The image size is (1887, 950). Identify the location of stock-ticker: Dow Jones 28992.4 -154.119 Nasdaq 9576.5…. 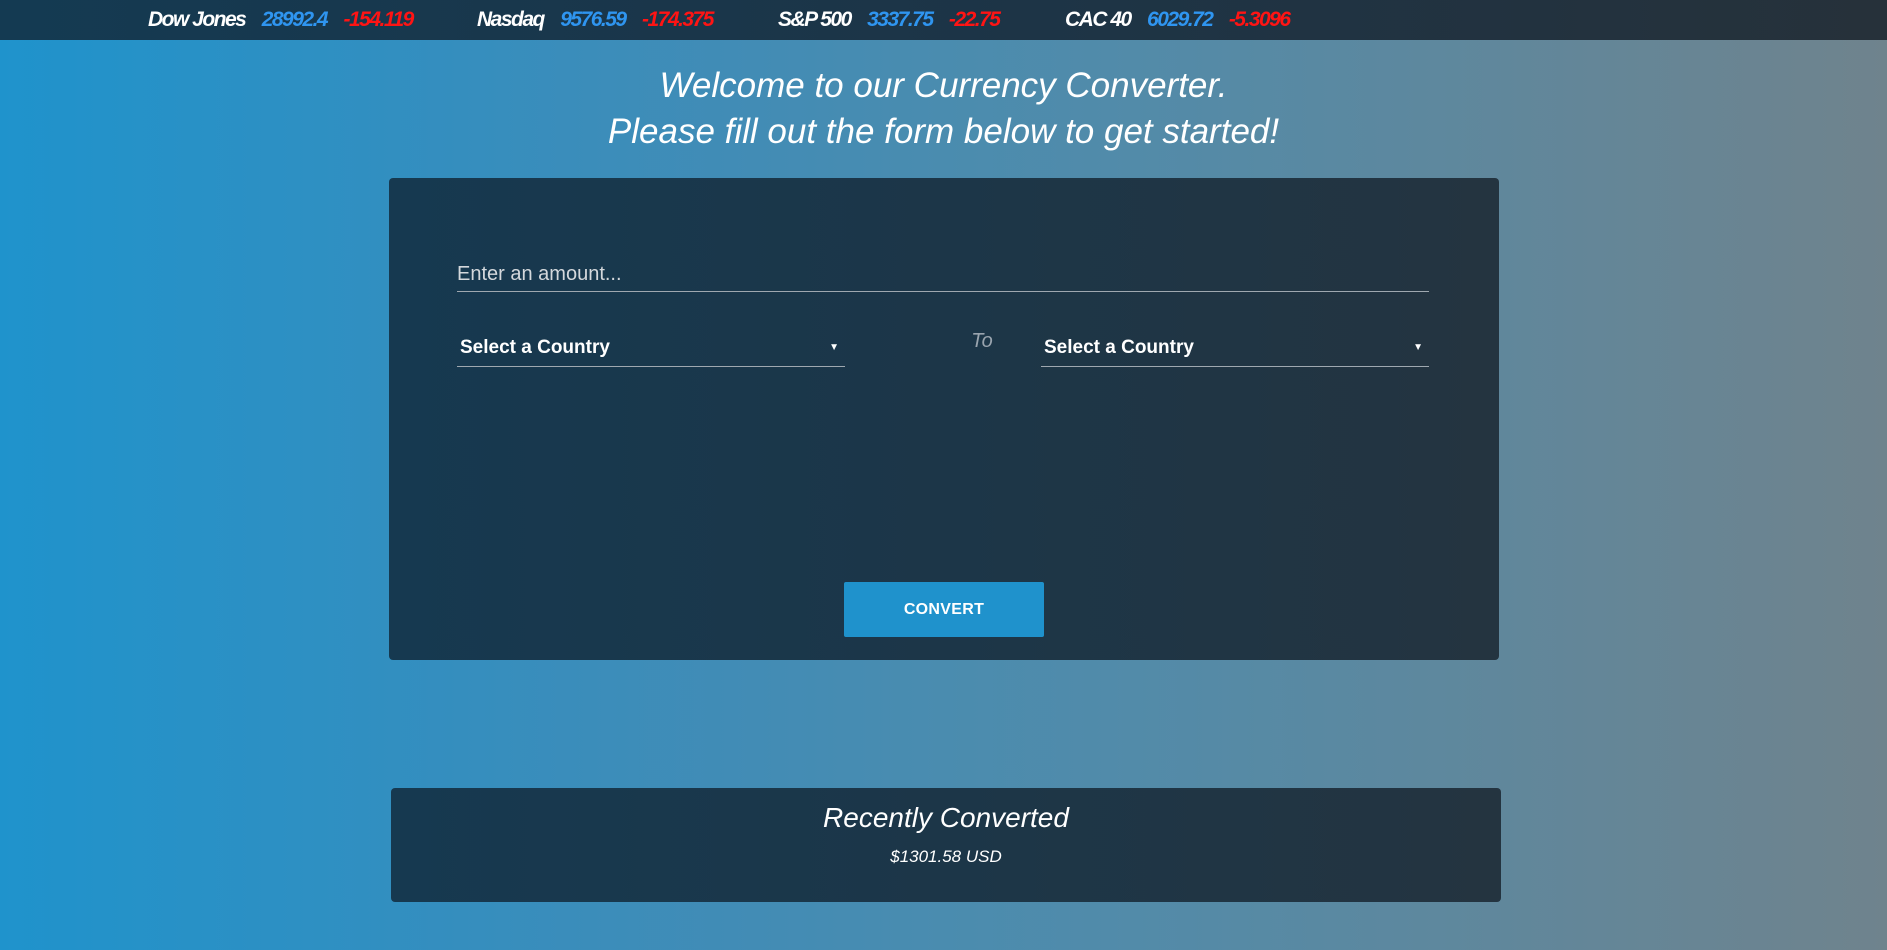
(943, 20).